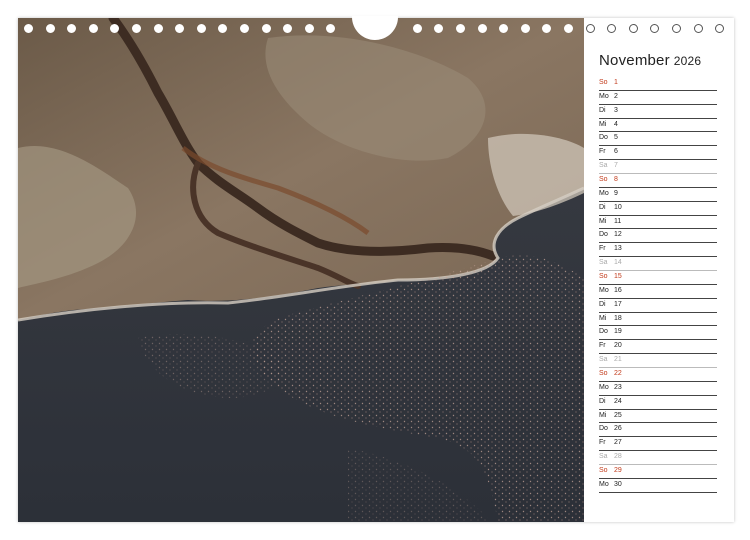 The image size is (750, 540). I want to click on day-number: 18, so click(618, 318).